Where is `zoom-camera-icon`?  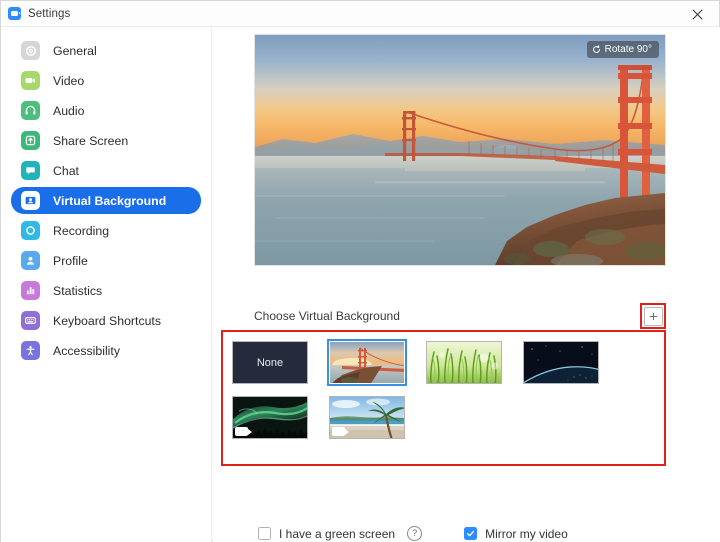
zoom-camera-icon is located at coordinates (14, 13).